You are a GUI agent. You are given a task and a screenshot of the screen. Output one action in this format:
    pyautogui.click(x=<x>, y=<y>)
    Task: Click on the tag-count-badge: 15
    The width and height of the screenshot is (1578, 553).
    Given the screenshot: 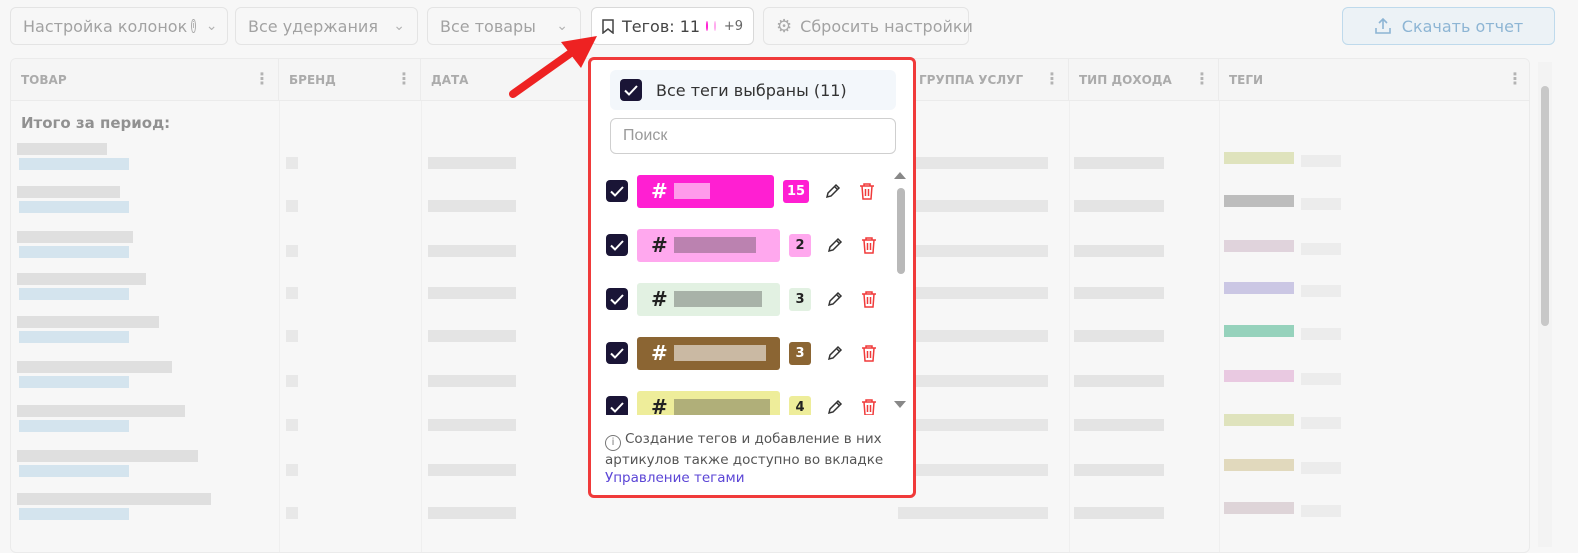 What is the action you would take?
    pyautogui.click(x=796, y=191)
    